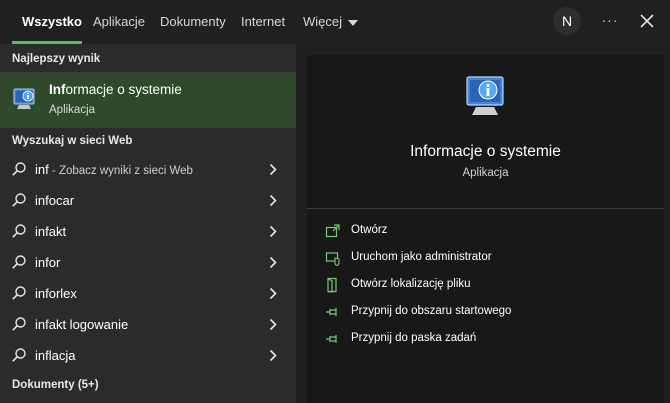  I want to click on web-result-label: inforlex, so click(56, 293).